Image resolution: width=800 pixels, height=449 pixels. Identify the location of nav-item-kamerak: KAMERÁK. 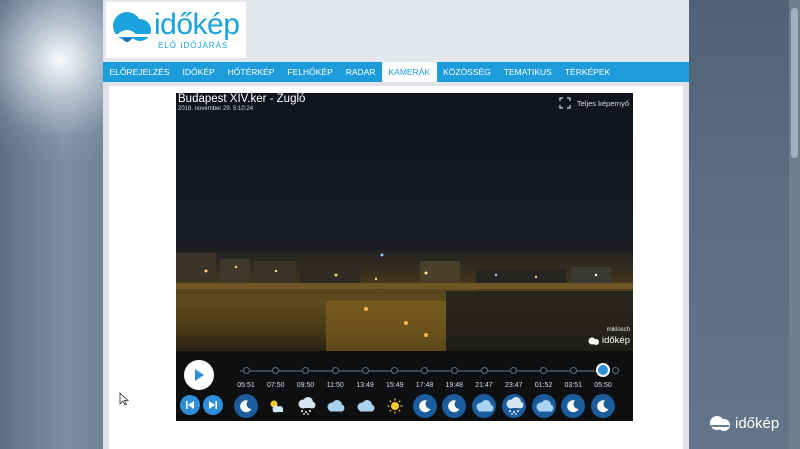
(409, 72).